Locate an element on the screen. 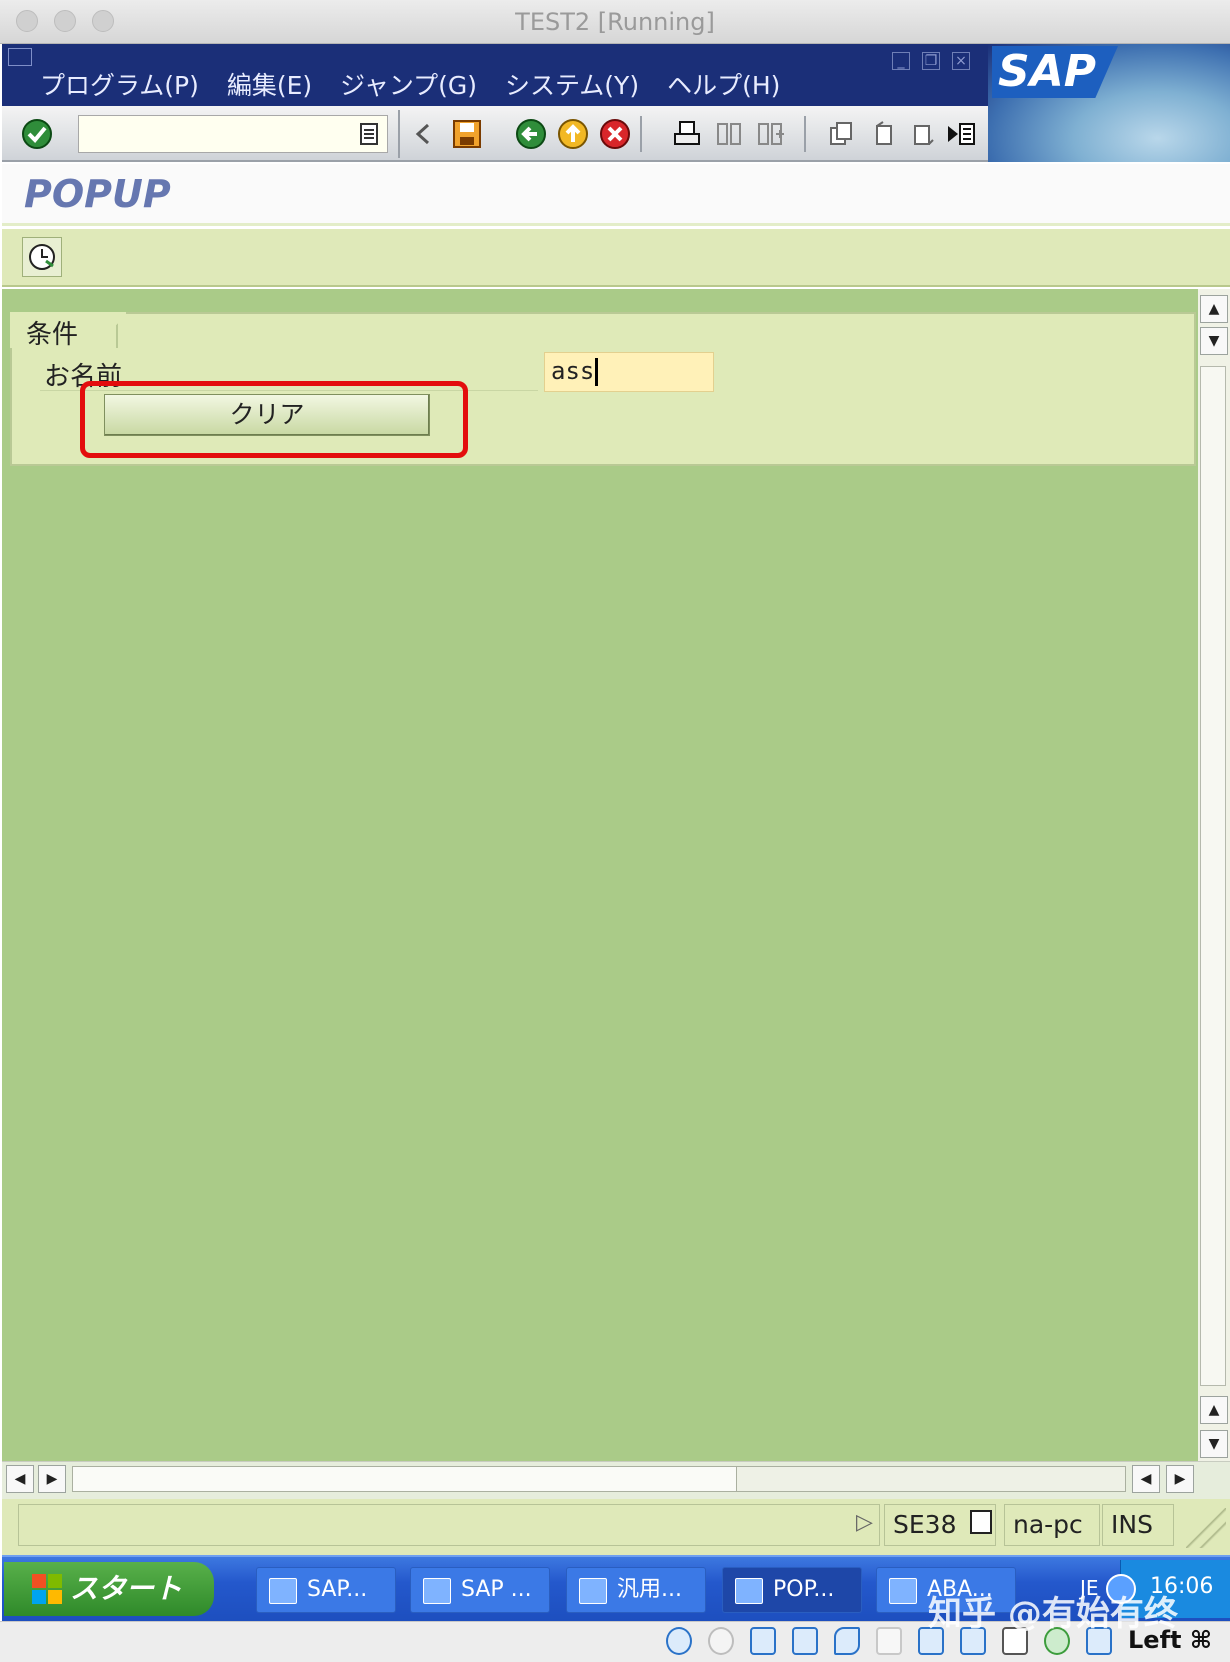 This screenshot has width=1230, height=1662. back-icon is located at coordinates (531, 134).